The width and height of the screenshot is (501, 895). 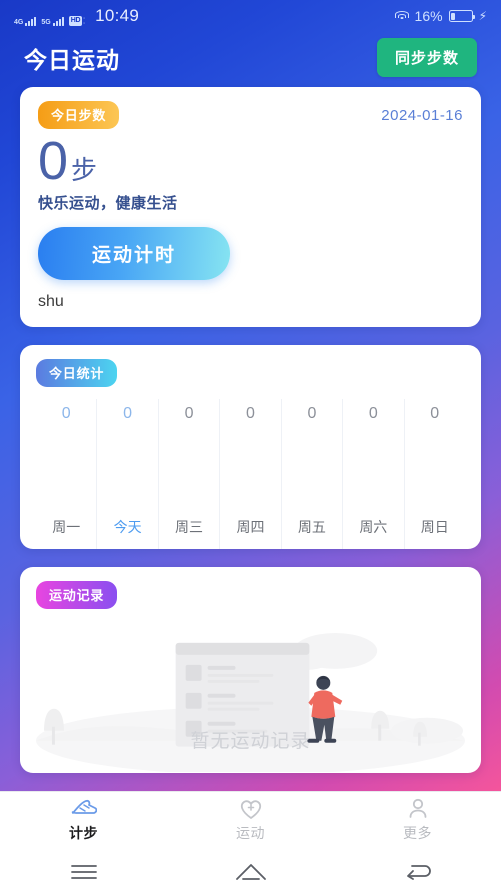 What do you see at coordinates (250, 526) in the screenshot?
I see `stat-day-label: 周四` at bounding box center [250, 526].